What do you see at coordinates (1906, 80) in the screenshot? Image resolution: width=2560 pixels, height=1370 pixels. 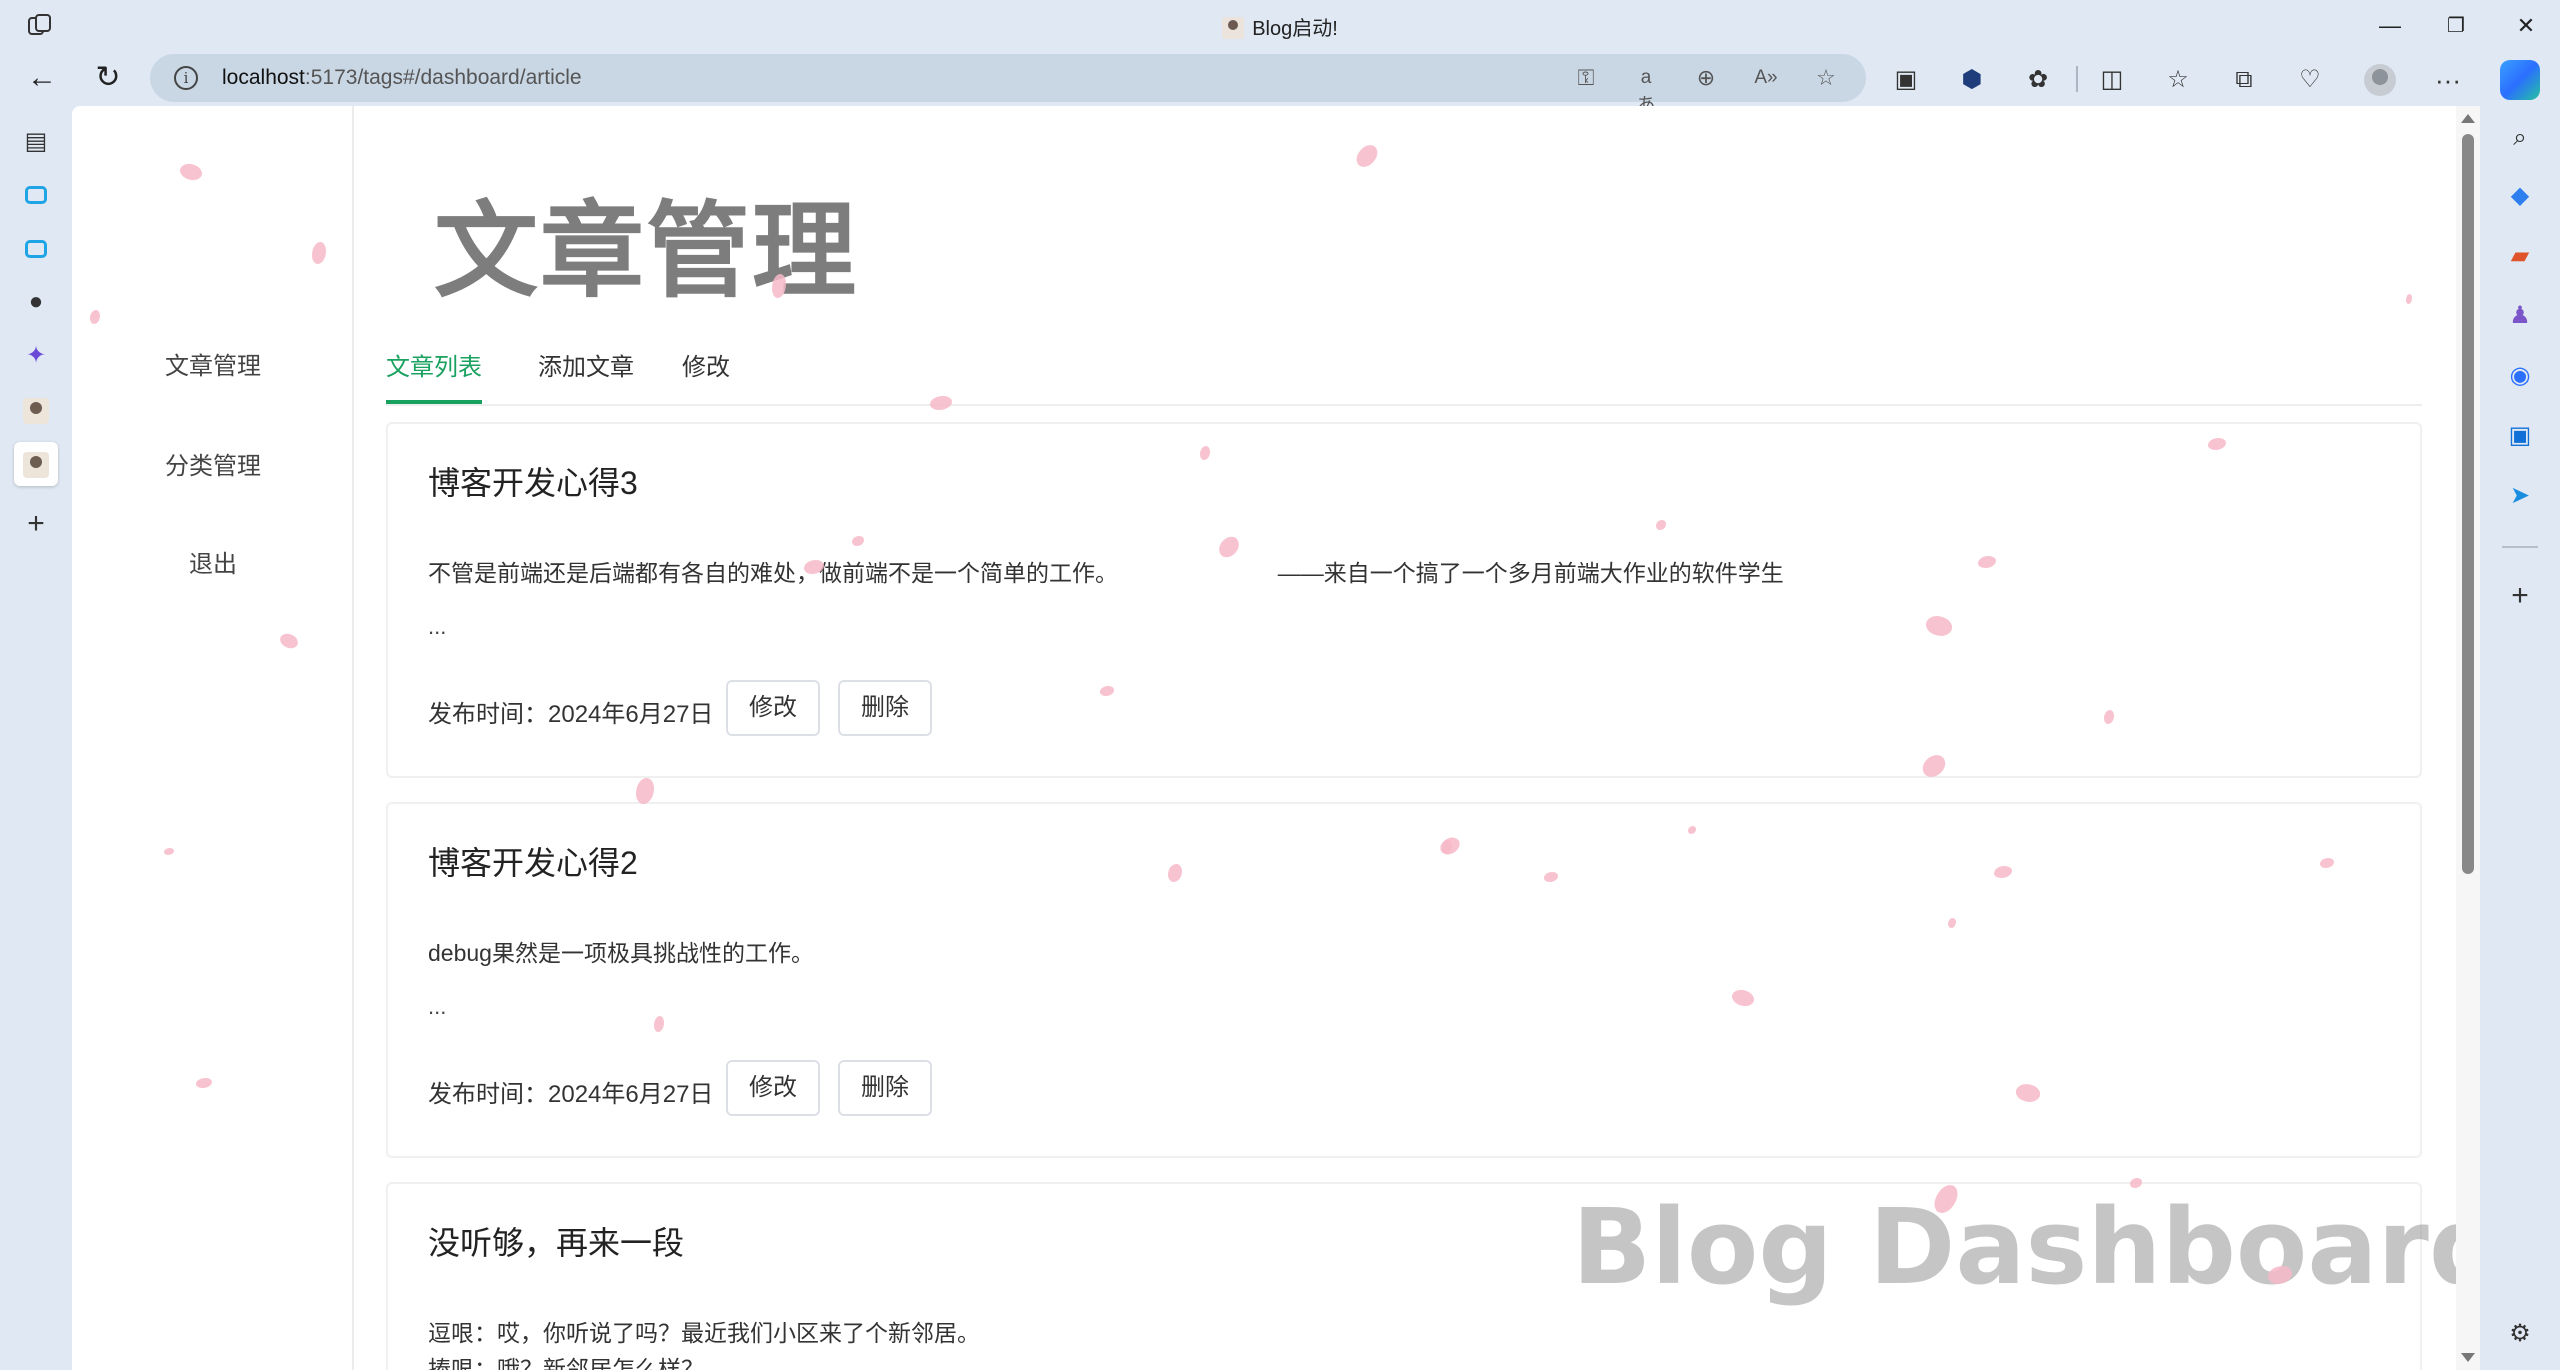 I see `extension-1-icon: ▣` at bounding box center [1906, 80].